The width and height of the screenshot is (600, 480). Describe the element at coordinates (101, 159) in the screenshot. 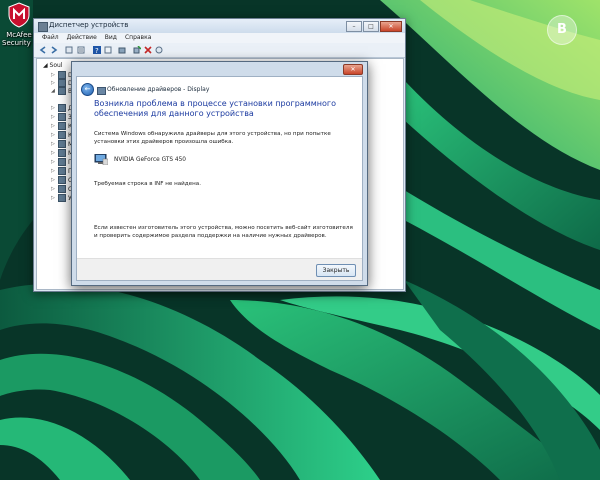

I see `display-adapter-icon` at that location.